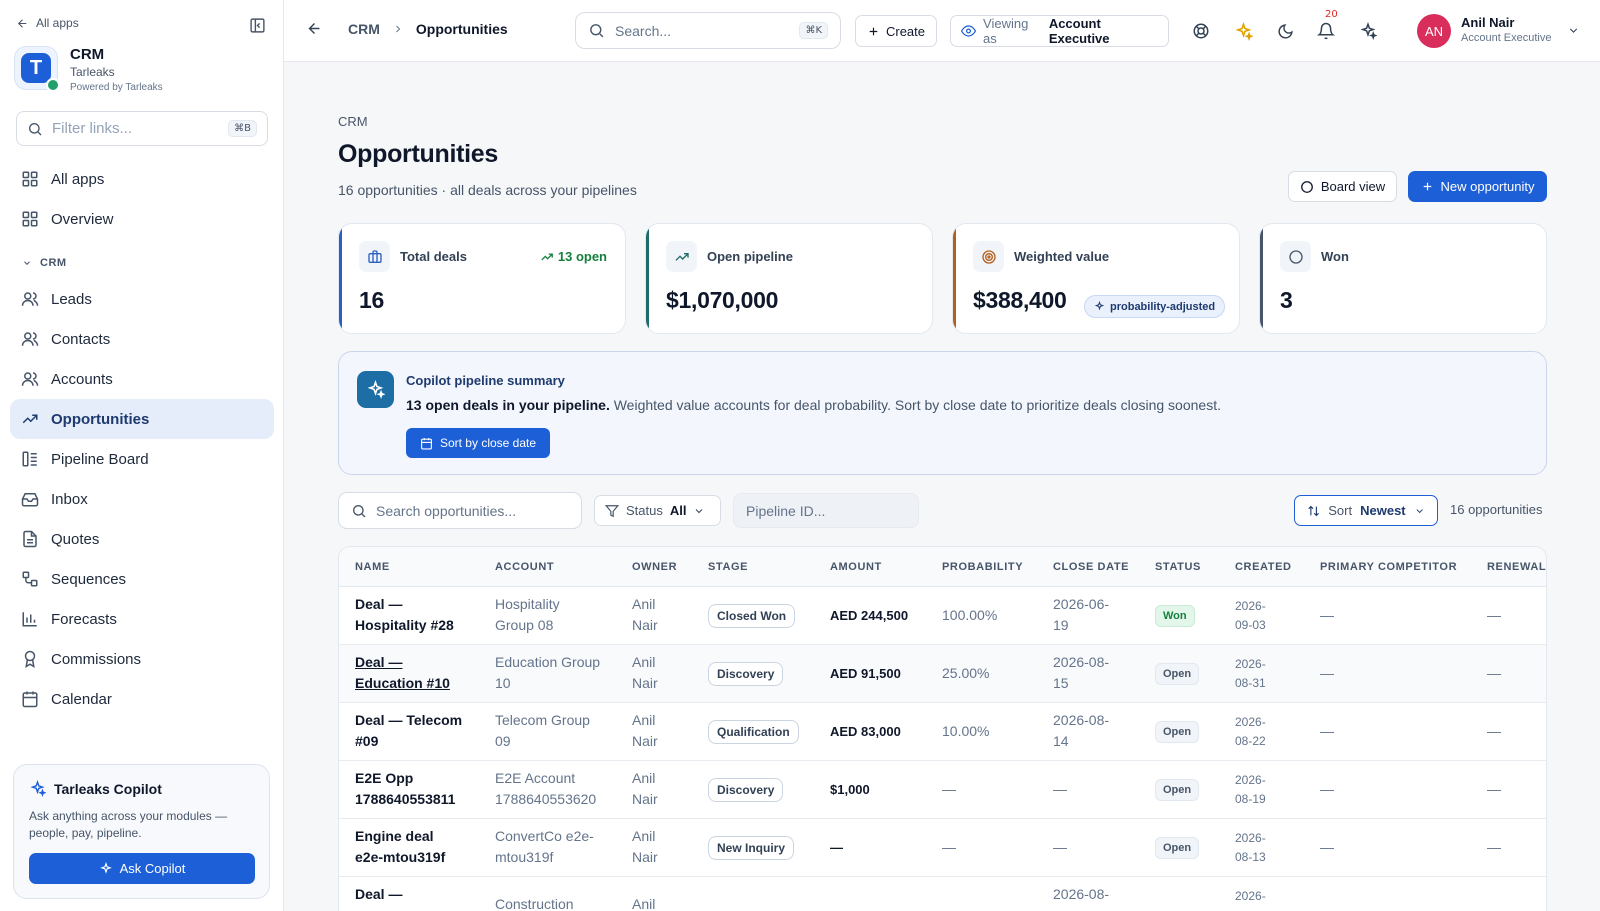 The height and width of the screenshot is (911, 1600). What do you see at coordinates (420, 847) in the screenshot?
I see `opportunity-name: Engine deal e2e-mtou319f` at bounding box center [420, 847].